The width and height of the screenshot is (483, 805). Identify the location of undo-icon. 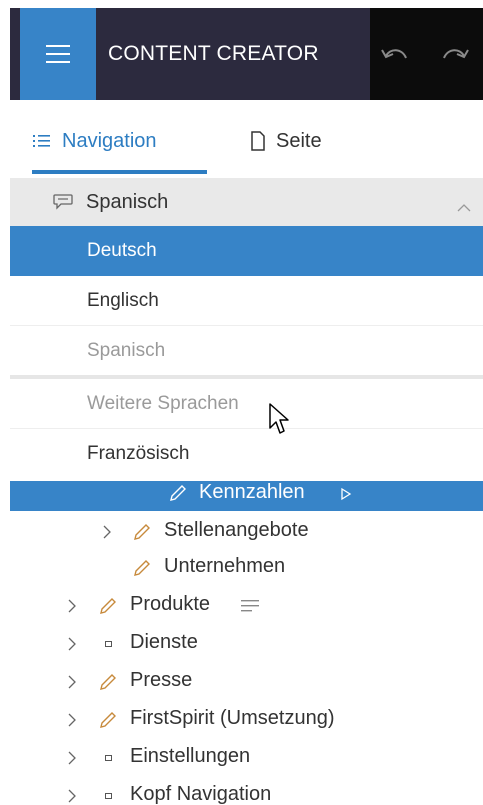
(395, 55).